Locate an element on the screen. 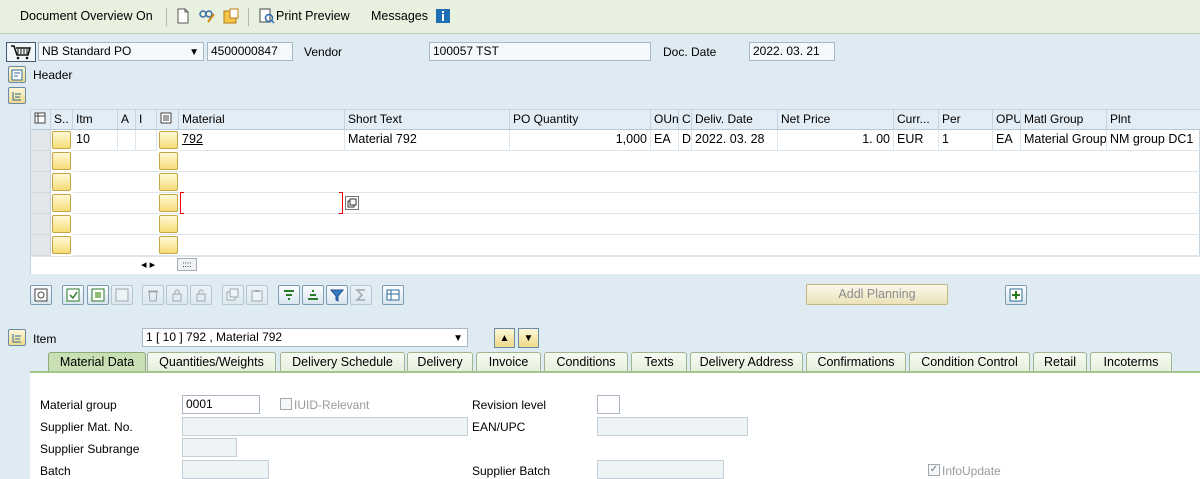 This screenshot has height=479, width=1200. column-config-icon is located at coordinates (168, 120).